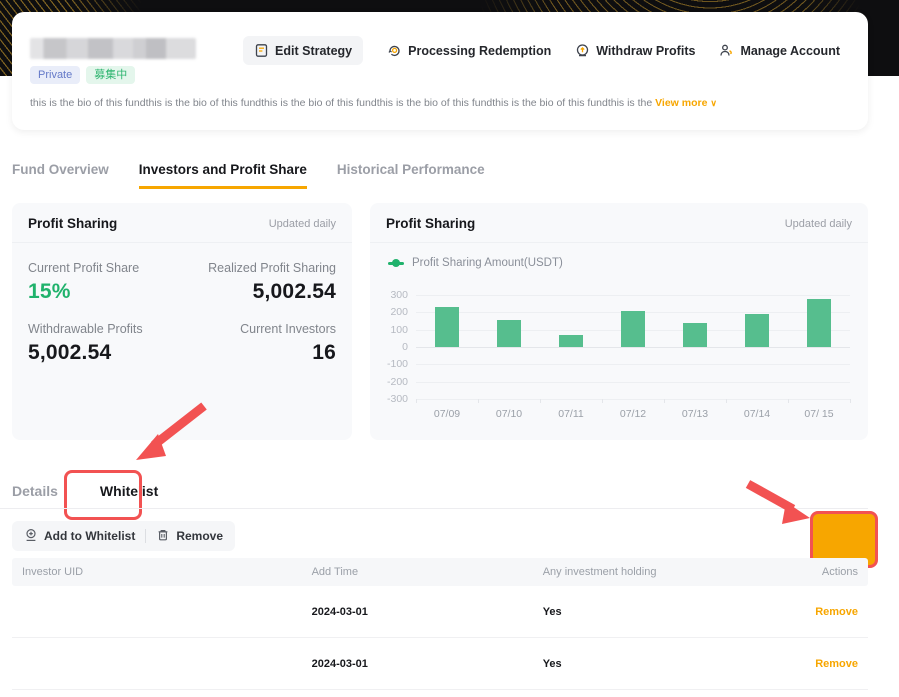 This screenshot has height=697, width=899. I want to click on edit-strategy-button: Edit Strategy, so click(303, 50).